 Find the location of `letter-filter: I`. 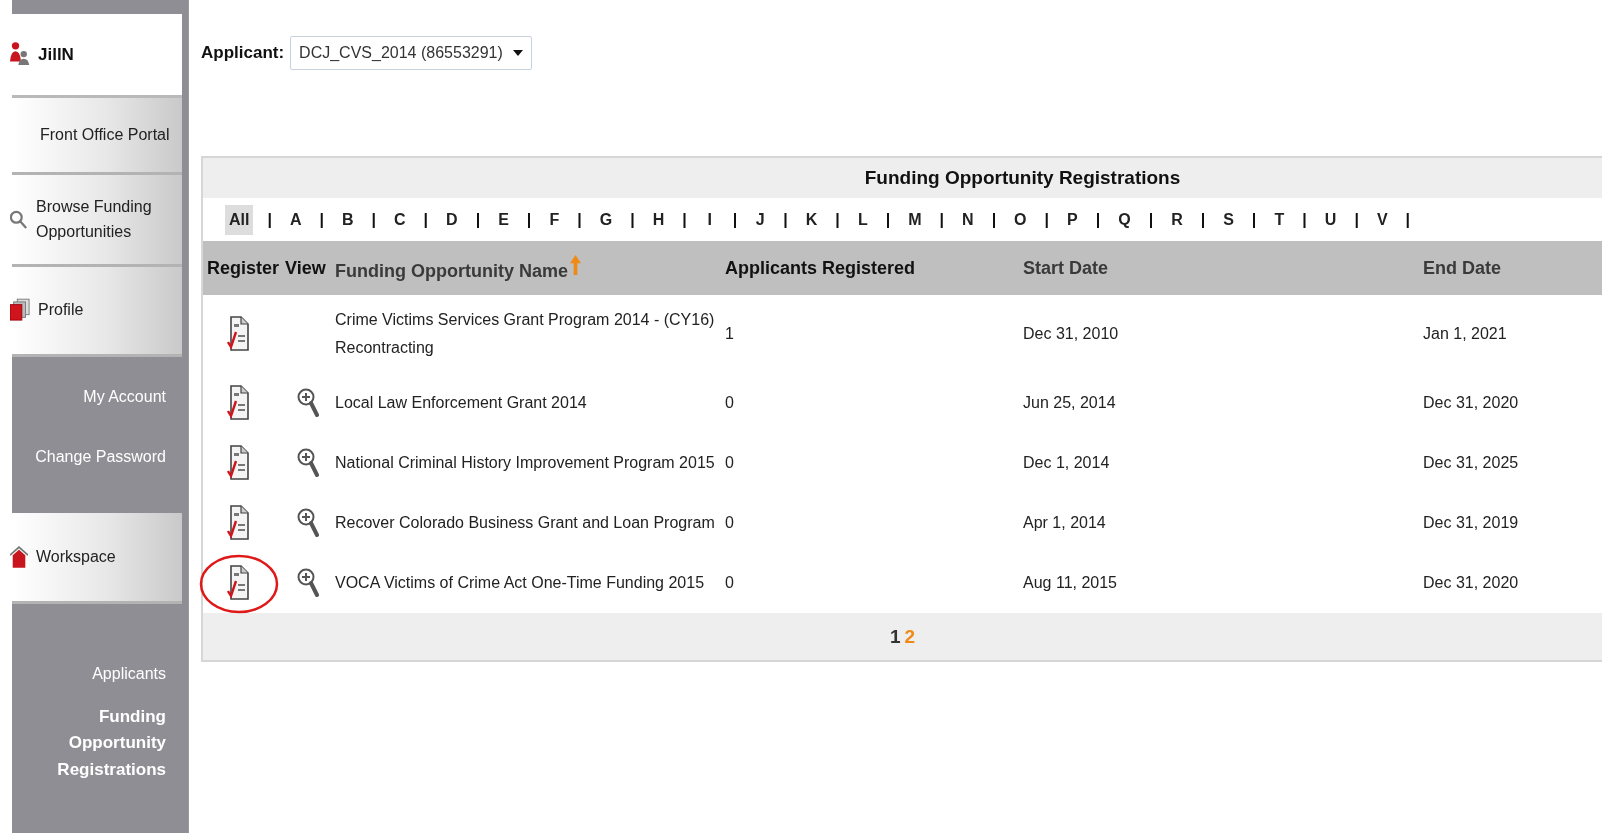

letter-filter: I is located at coordinates (709, 219).